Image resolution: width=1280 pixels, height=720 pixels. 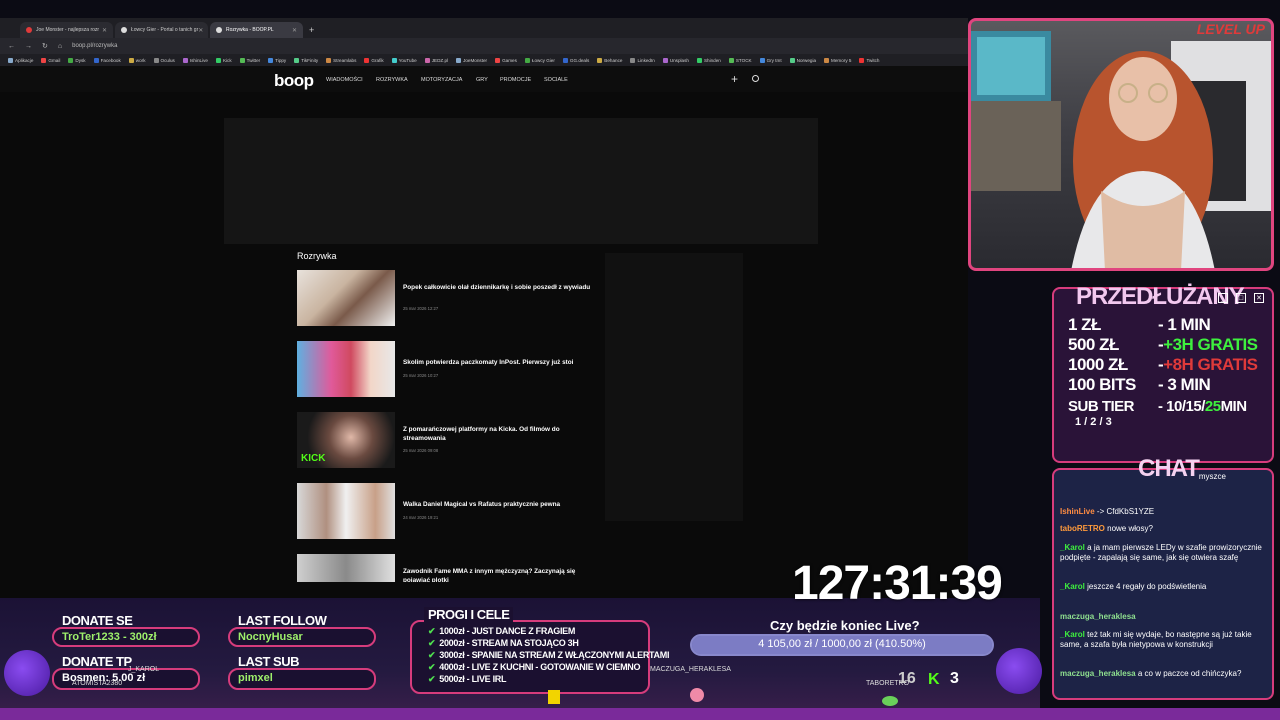 What do you see at coordinates (421, 450) in the screenshot?
I see `article-date: 25 mar 2026 09:08` at bounding box center [421, 450].